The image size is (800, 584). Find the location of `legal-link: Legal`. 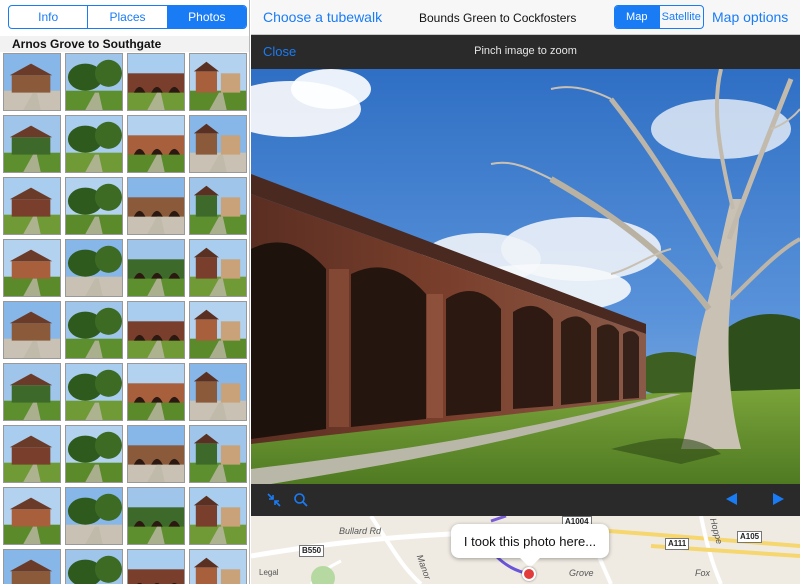

legal-link: Legal is located at coordinates (269, 572).